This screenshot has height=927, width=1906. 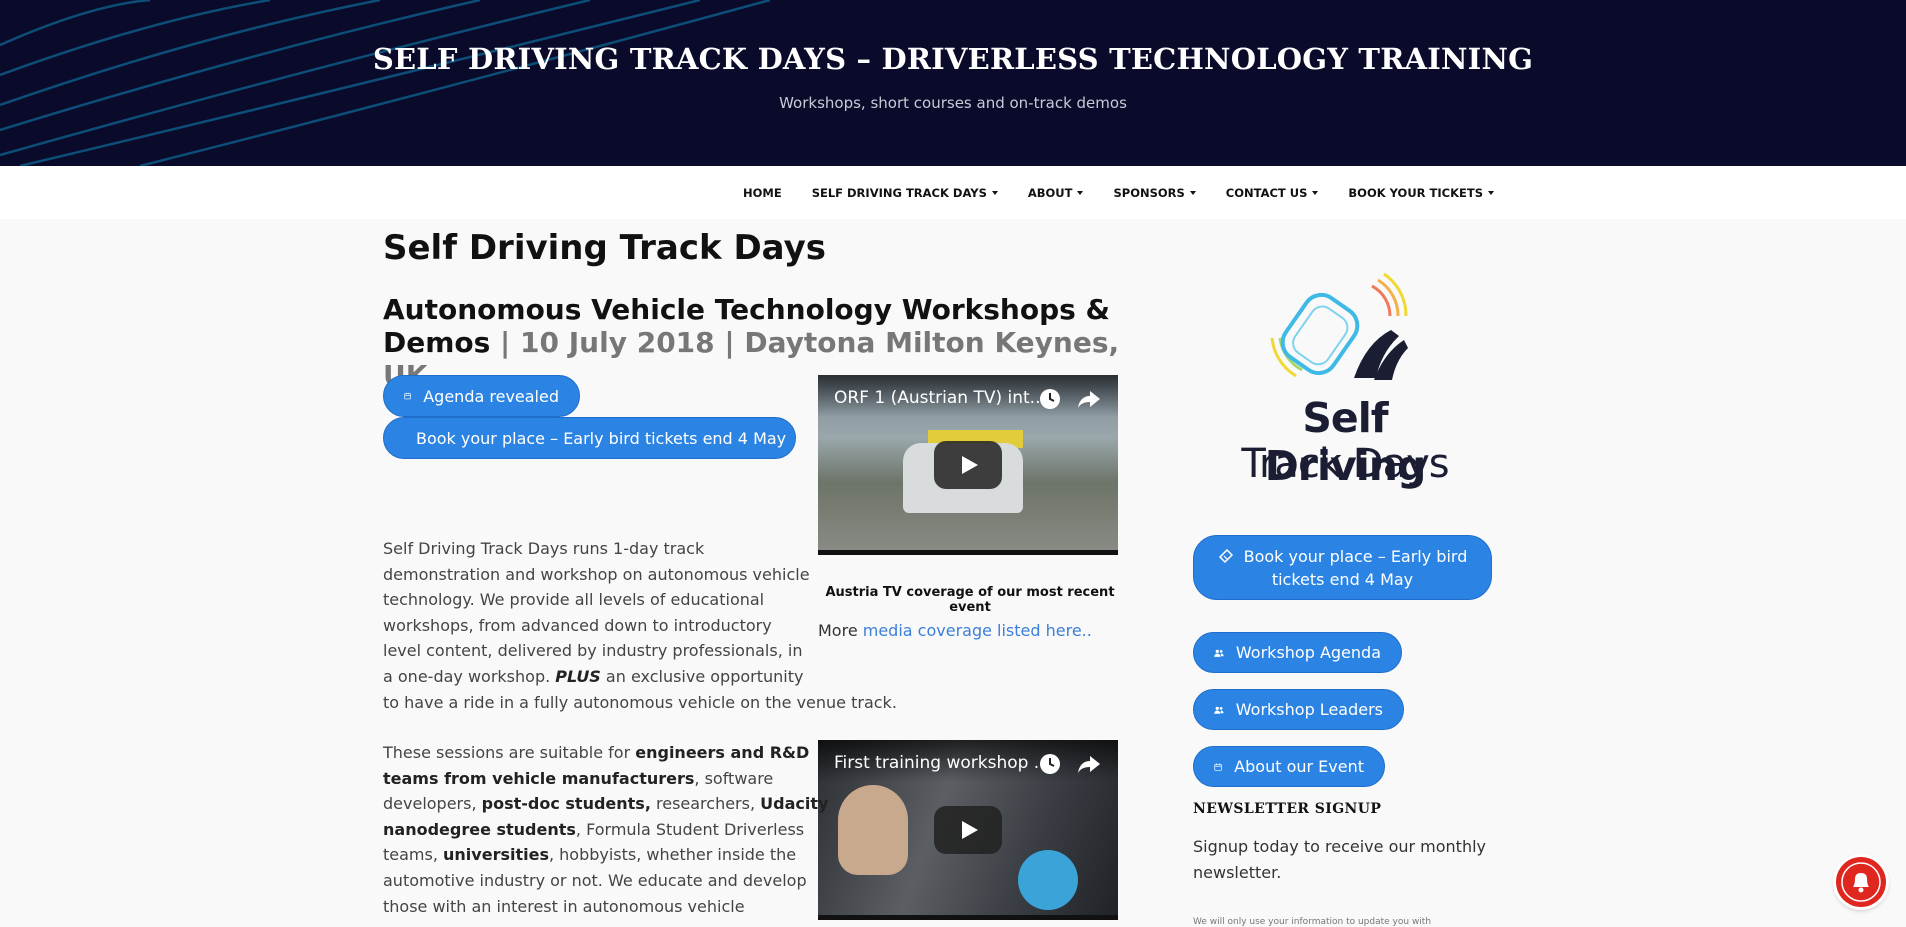 I want to click on workshop-leaders-label: Workshop Leaders, so click(x=1309, y=709).